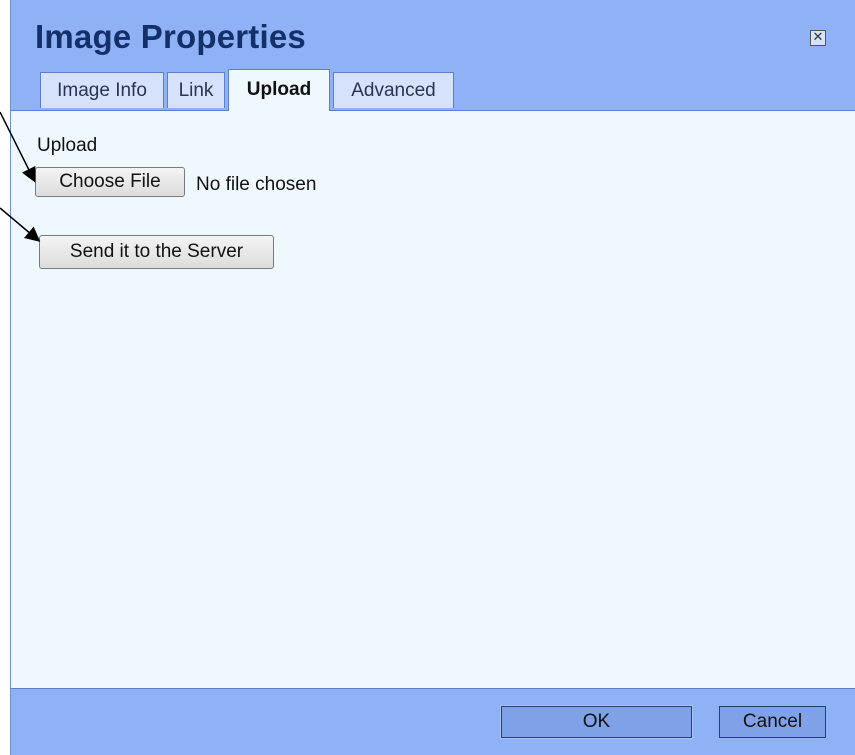  What do you see at coordinates (110, 182) in the screenshot?
I see `choose-file-button: Choose File` at bounding box center [110, 182].